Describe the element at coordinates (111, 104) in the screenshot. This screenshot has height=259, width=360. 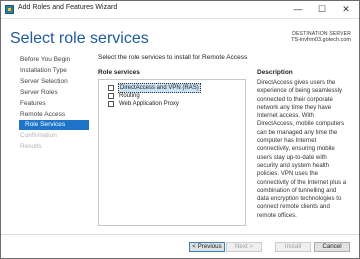
I see `role-checkbox-web-application-proxy` at that location.